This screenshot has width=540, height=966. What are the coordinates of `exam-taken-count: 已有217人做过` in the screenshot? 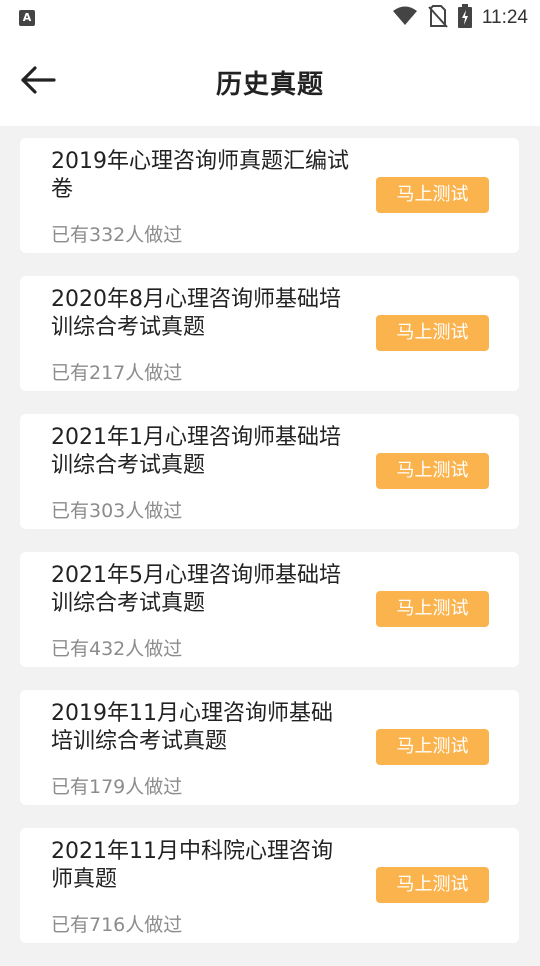 It's located at (117, 373).